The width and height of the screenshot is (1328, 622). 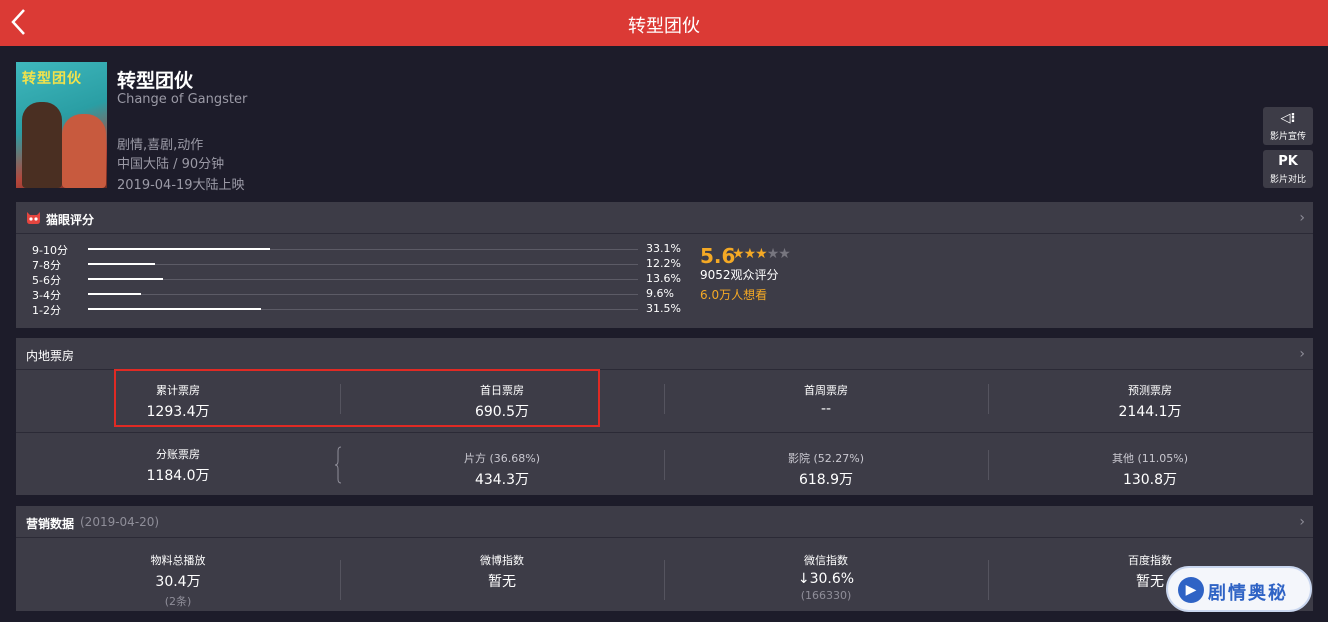 I want to click on stat-label: 片方 (36.68%), so click(x=502, y=458).